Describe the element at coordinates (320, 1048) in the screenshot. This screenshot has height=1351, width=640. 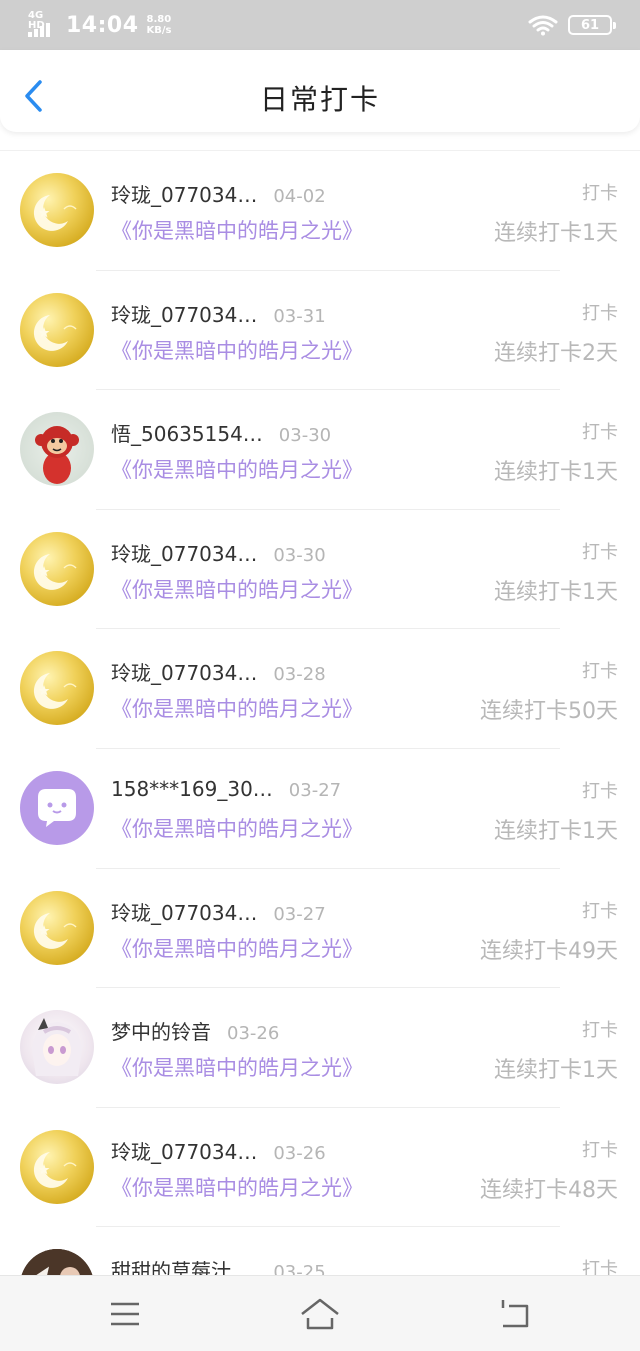
I see `checkin-list-item: 梦中的铃音 03-26 《你是黑暗中的皓月之光》 打卡连续打卡1天` at that location.